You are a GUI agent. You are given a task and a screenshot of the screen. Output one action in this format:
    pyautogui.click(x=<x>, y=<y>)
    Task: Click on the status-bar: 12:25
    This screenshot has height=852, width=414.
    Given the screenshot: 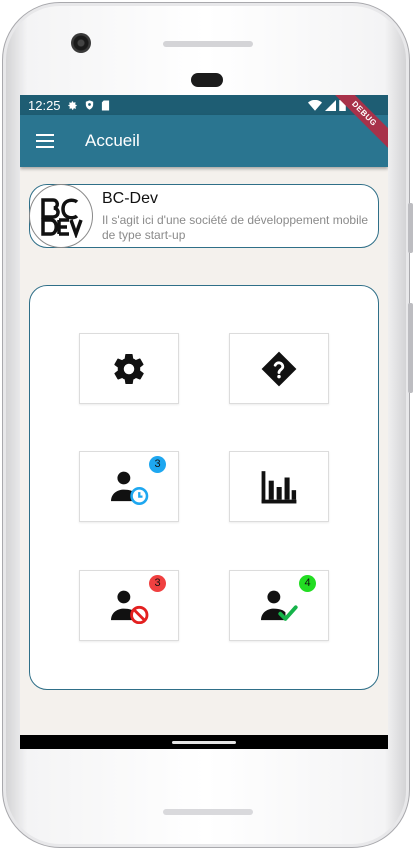 What is the action you would take?
    pyautogui.click(x=204, y=105)
    